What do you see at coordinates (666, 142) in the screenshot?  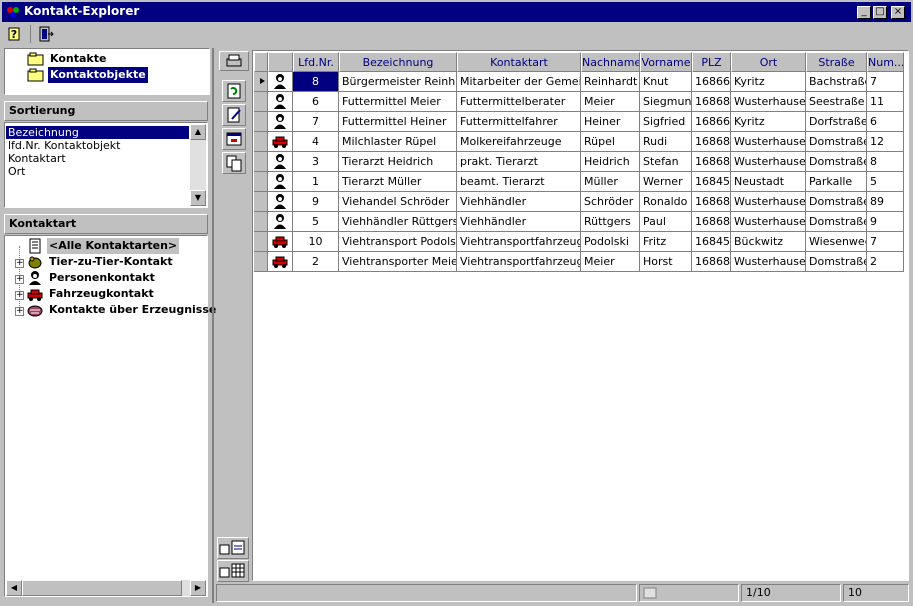 I see `cell-vor: Rudi` at bounding box center [666, 142].